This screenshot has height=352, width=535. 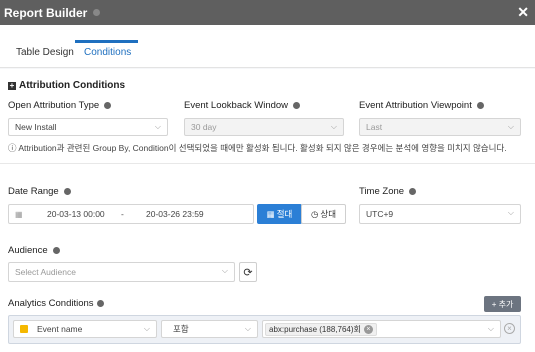 I want to click on event-attribution-viewpoint-text: Event Attribution Viewpoint, so click(x=415, y=105).